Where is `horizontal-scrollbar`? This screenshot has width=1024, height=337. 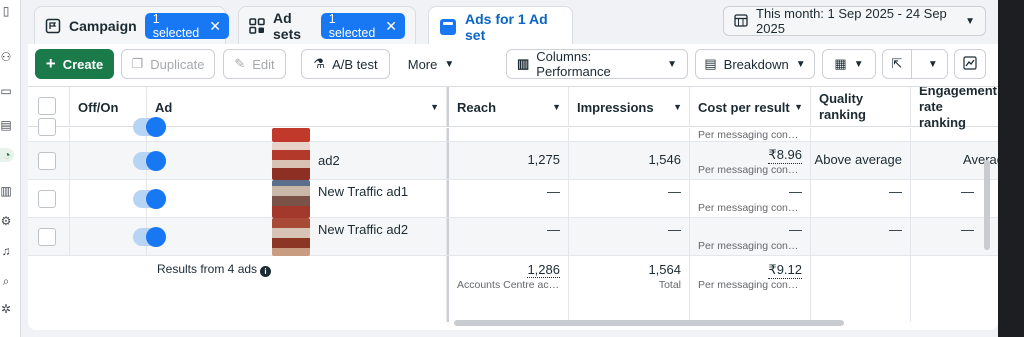
horizontal-scrollbar is located at coordinates (649, 323).